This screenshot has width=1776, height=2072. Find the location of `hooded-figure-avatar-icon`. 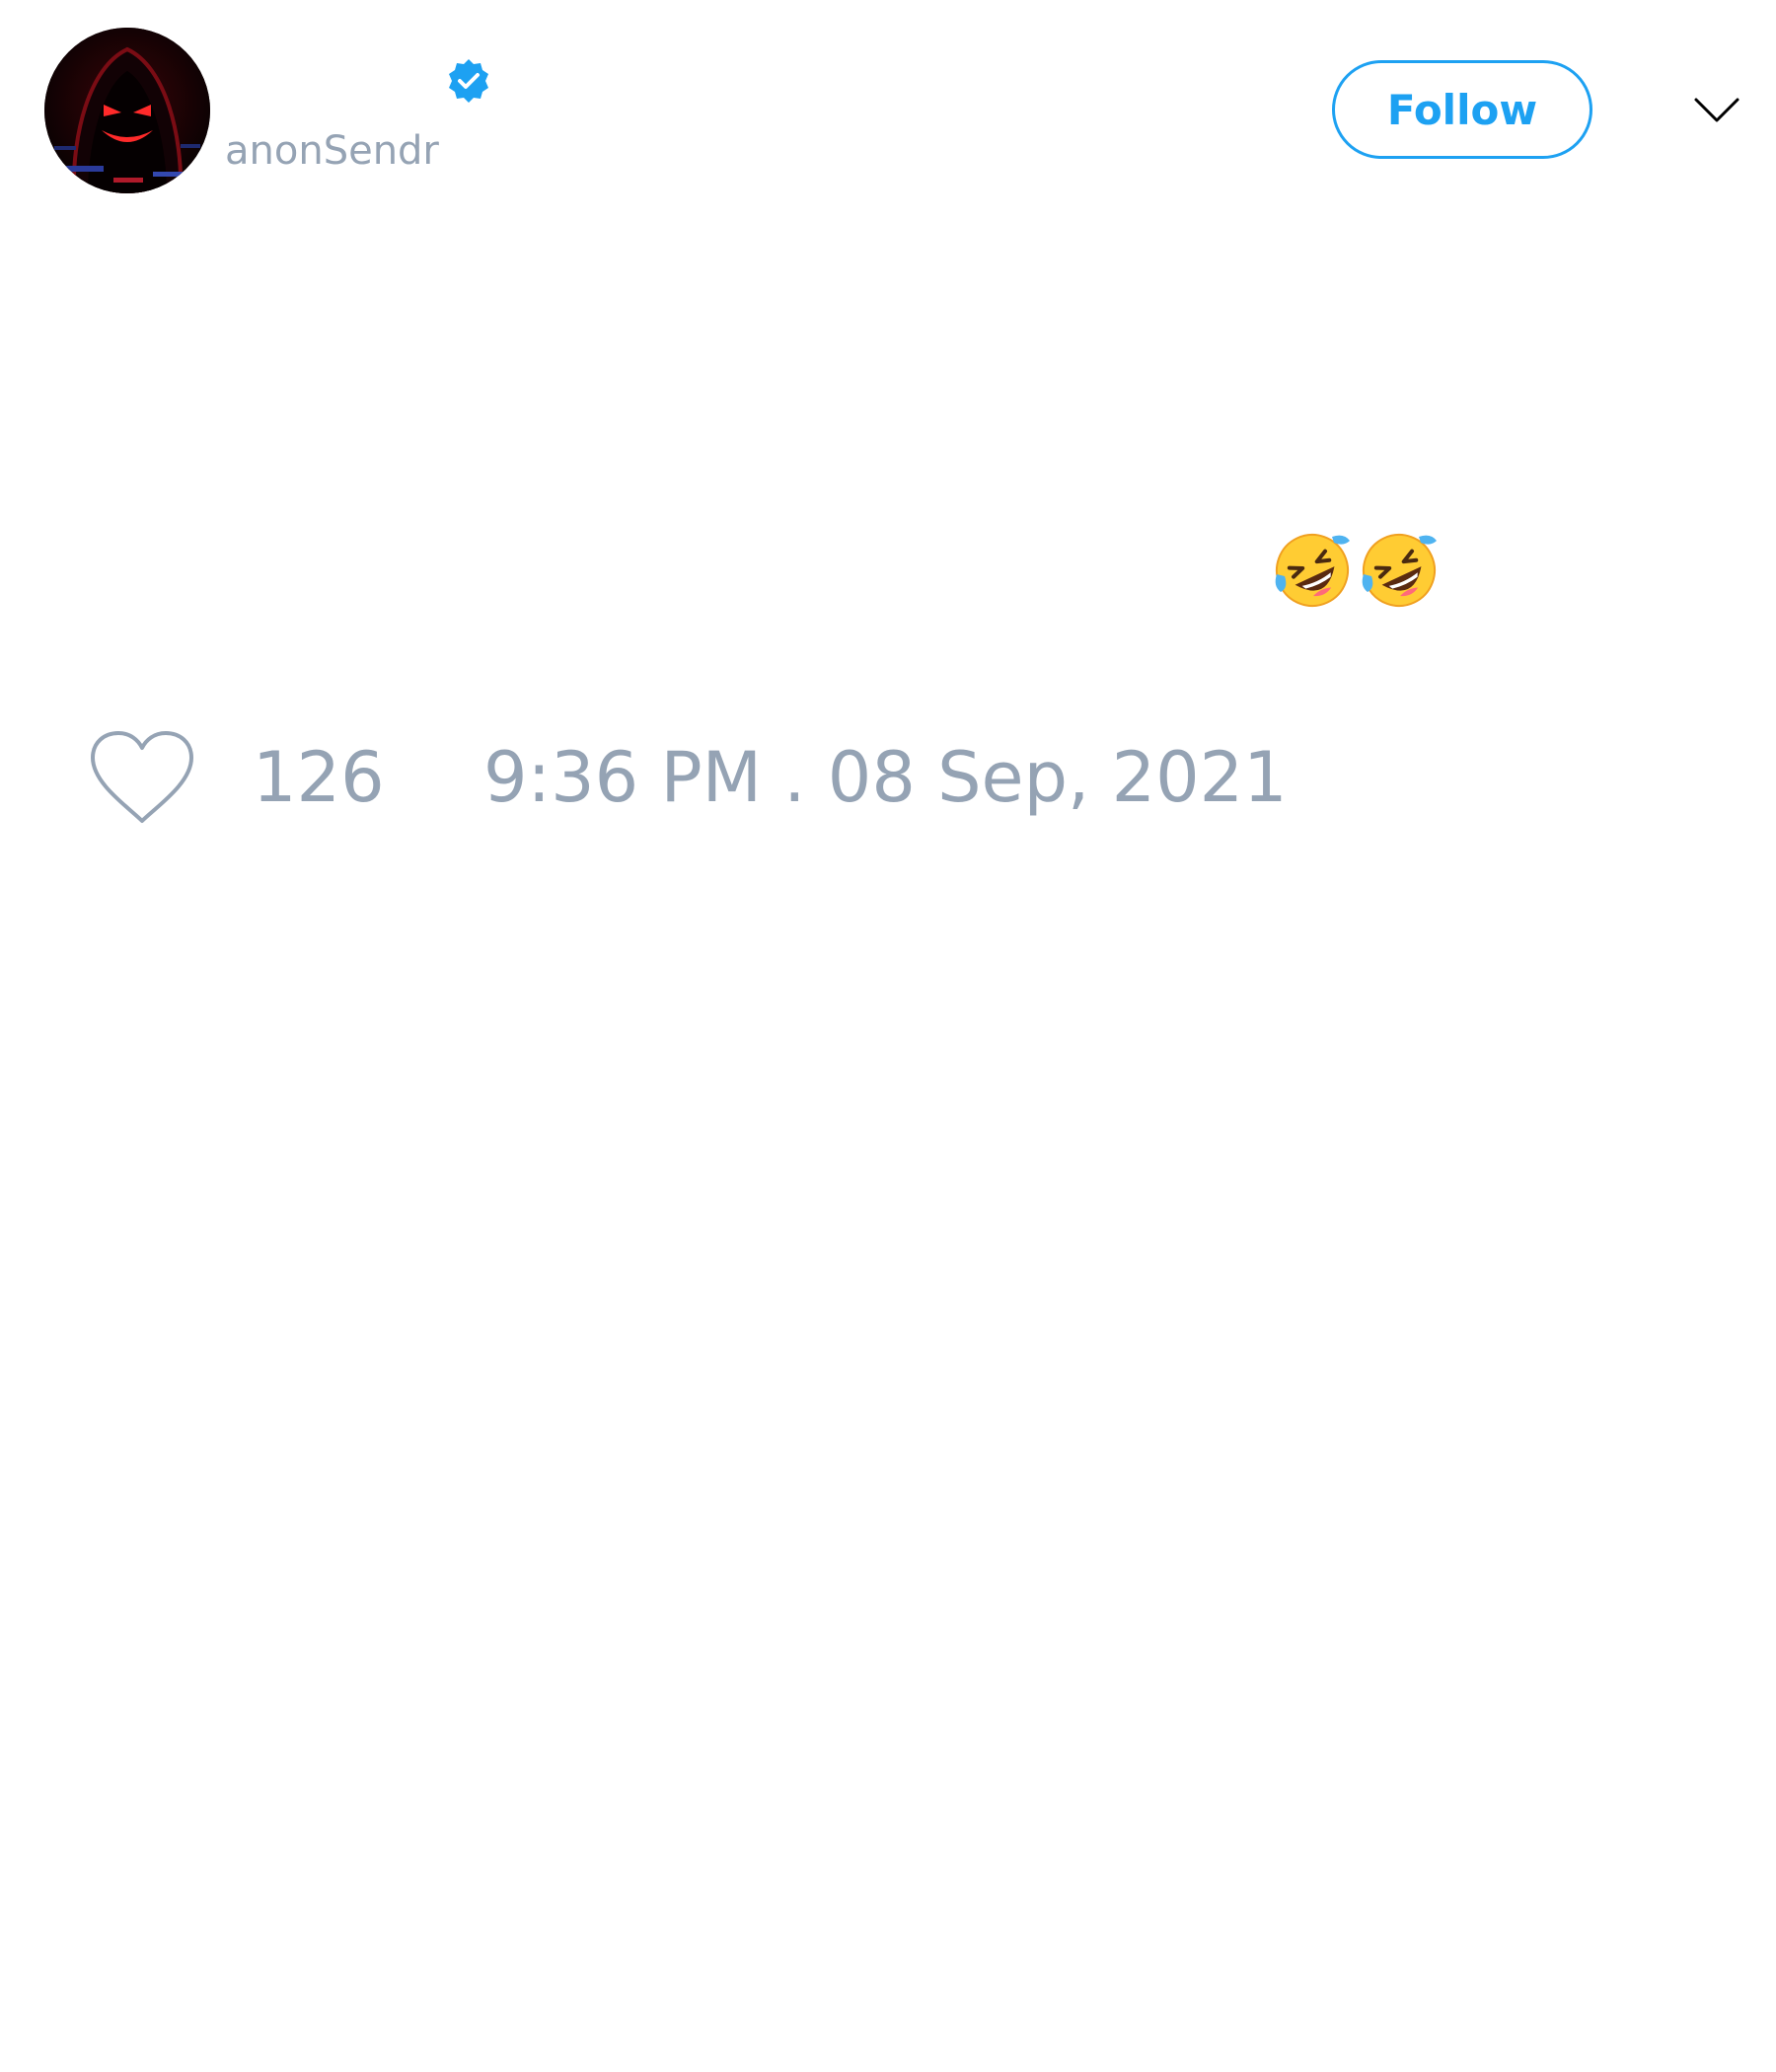

hooded-figure-avatar-icon is located at coordinates (127, 111).